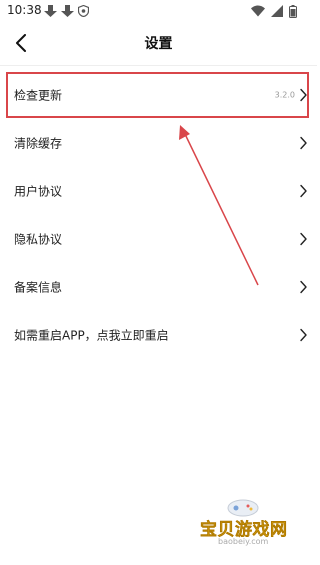  What do you see at coordinates (157, 95) in the screenshot?
I see `annotation-highlight-box` at bounding box center [157, 95].